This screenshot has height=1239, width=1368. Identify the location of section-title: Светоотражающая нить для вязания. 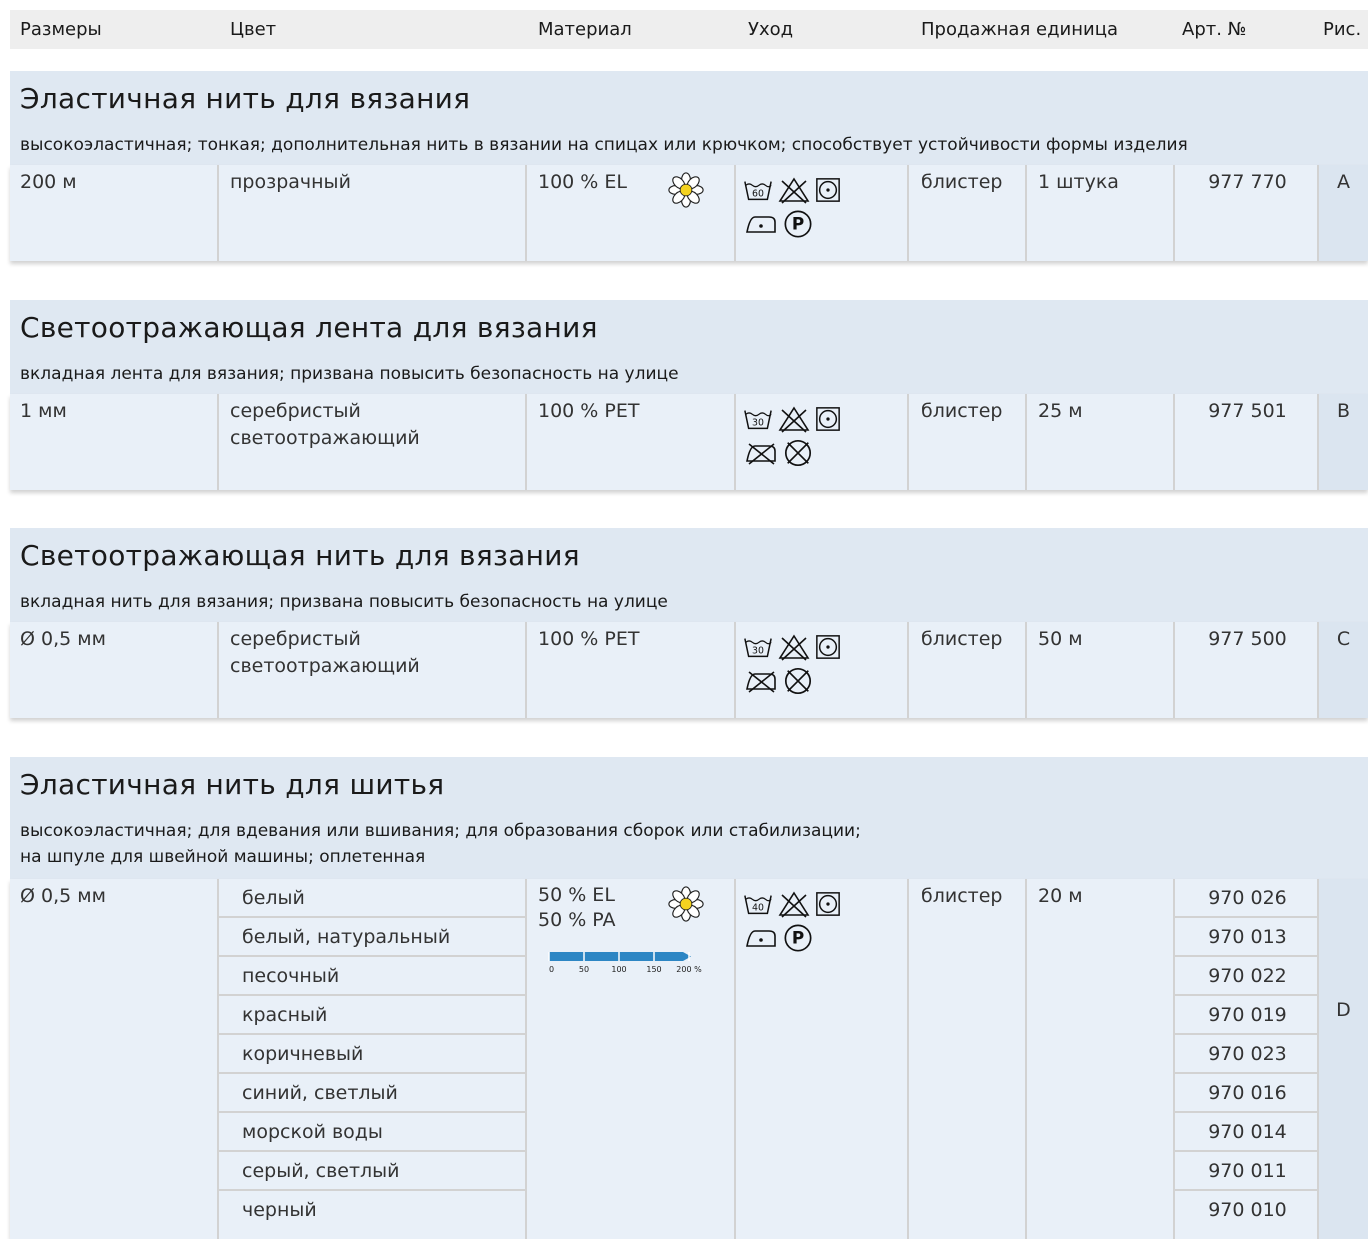
(300, 555).